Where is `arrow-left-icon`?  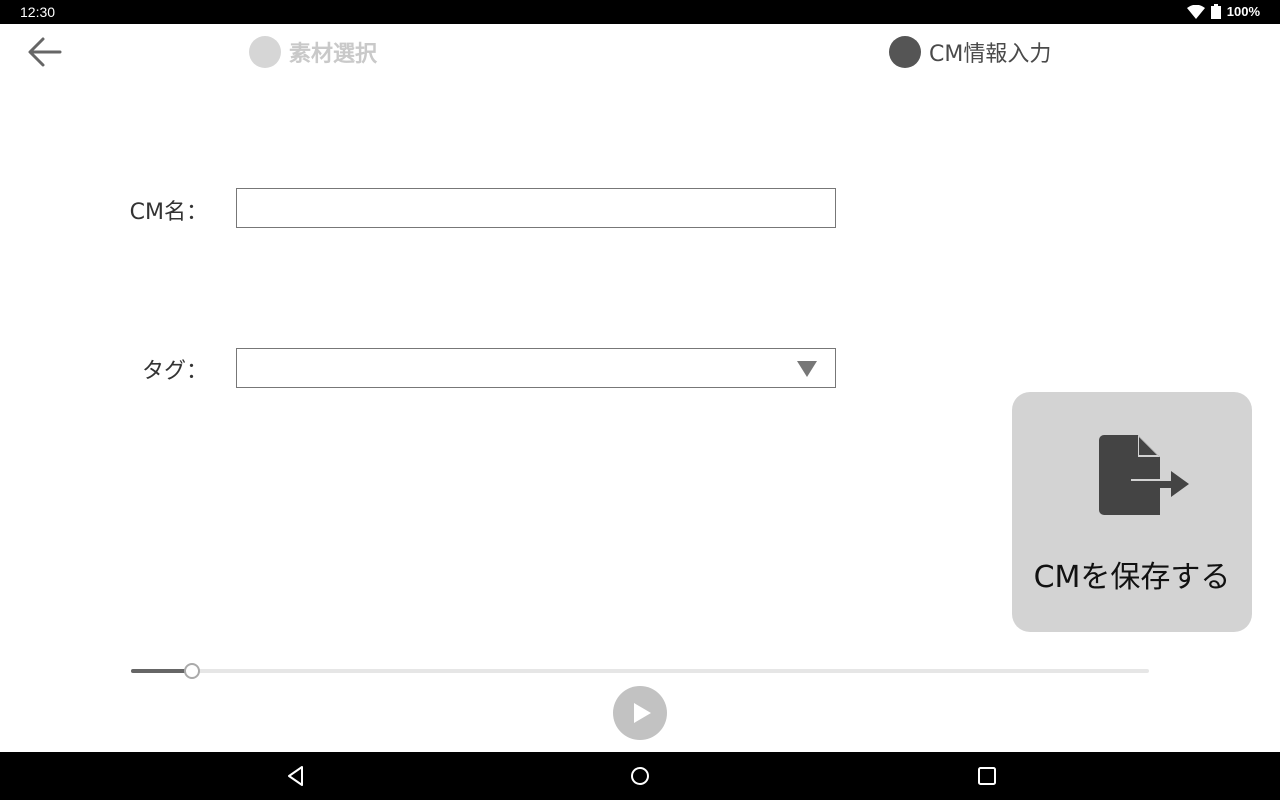
arrow-left-icon is located at coordinates (45, 52).